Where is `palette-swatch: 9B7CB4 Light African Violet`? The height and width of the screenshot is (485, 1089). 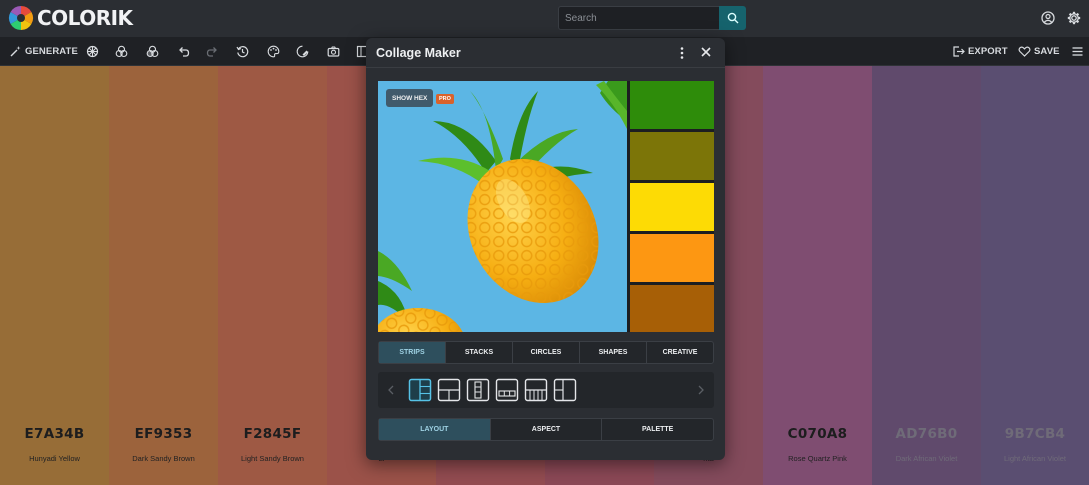
palette-swatch: 9B7CB4 Light African Violet is located at coordinates (1035, 275).